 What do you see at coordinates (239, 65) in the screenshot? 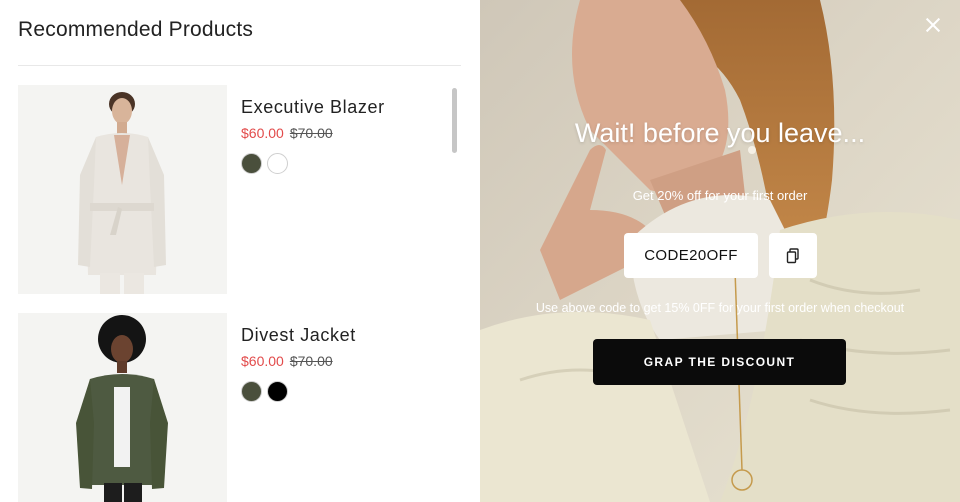
I see `divider` at bounding box center [239, 65].